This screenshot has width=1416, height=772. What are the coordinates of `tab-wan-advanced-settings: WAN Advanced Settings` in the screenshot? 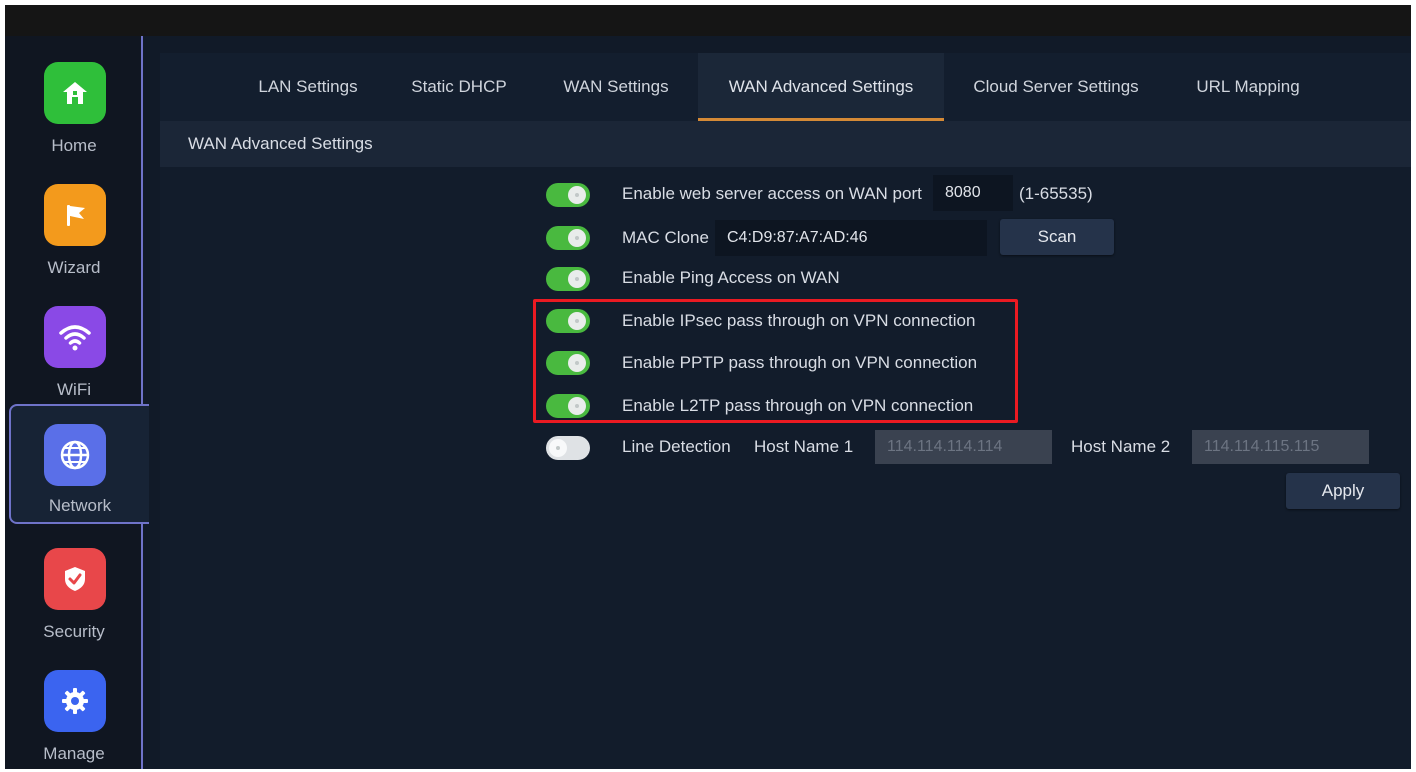 It's located at (821, 87).